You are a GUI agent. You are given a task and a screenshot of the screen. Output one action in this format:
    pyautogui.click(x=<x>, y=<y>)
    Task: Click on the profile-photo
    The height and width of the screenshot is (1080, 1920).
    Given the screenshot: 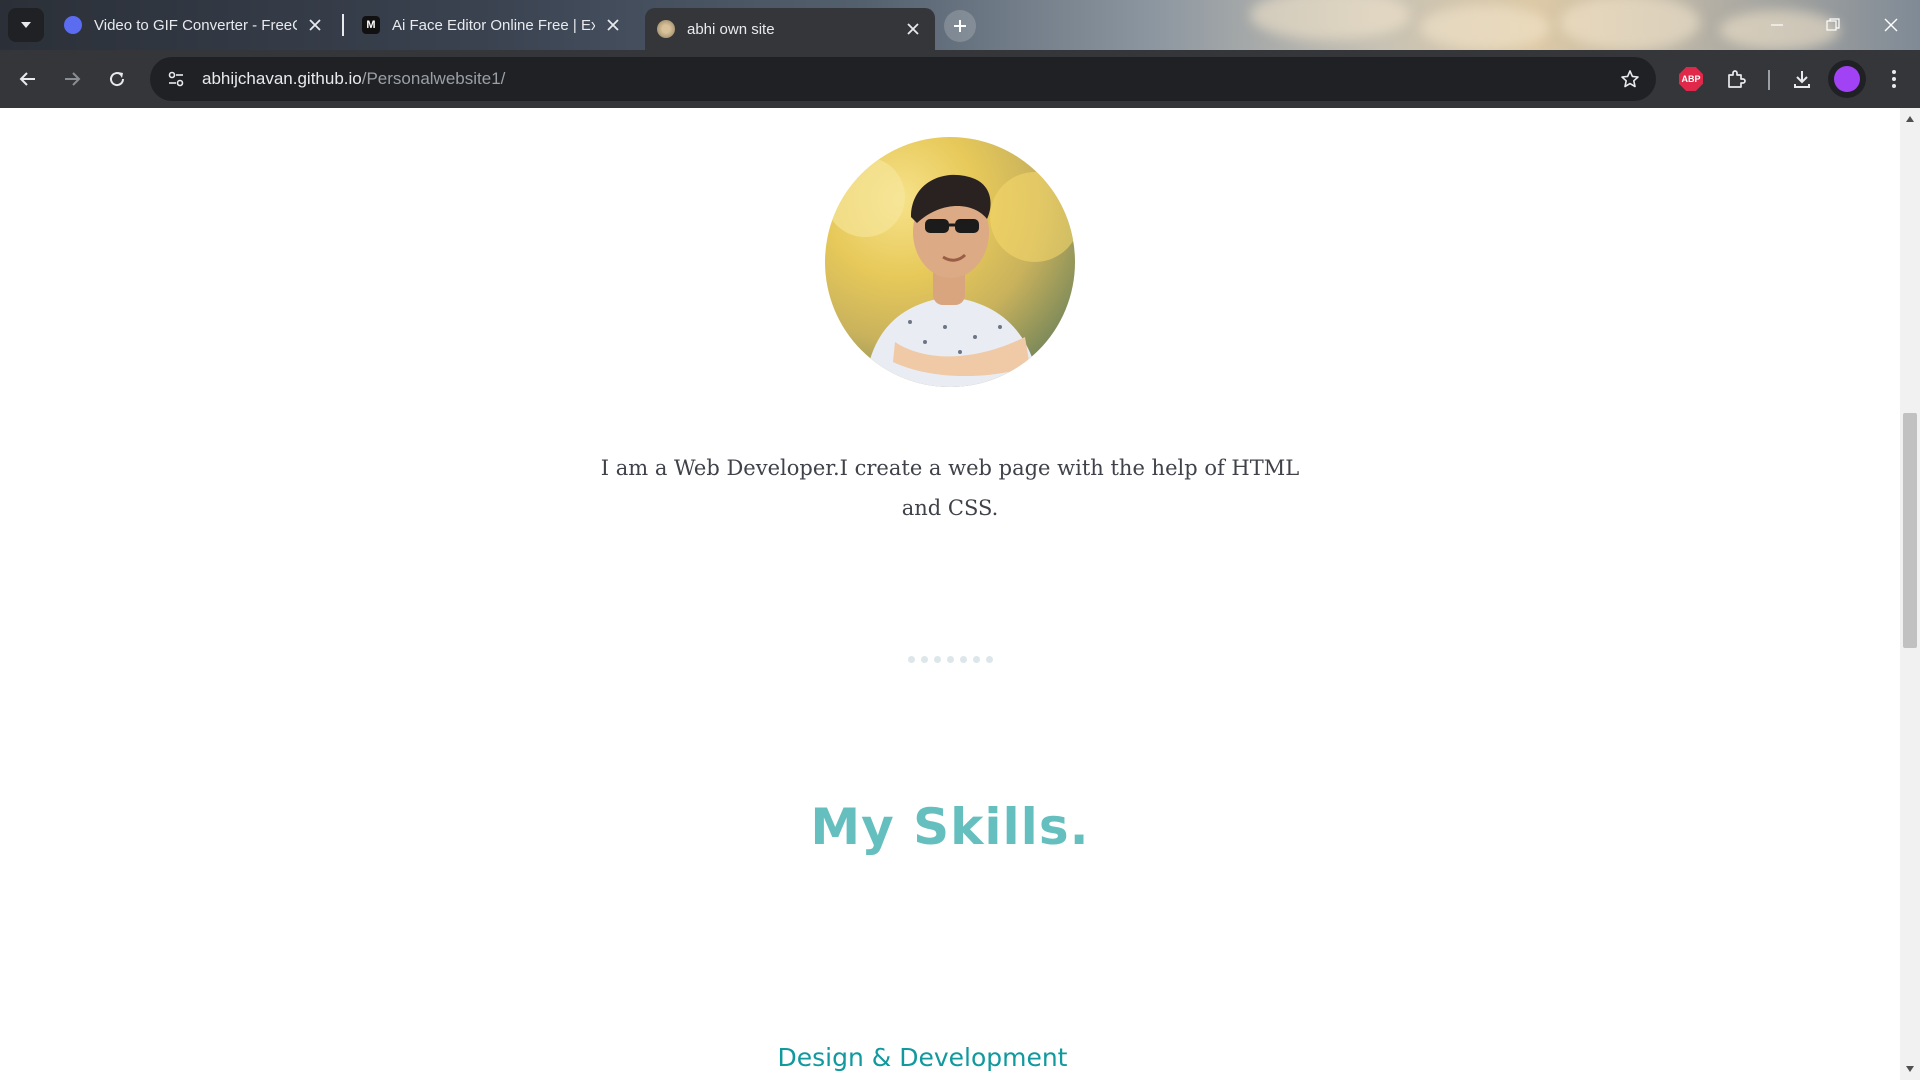 What is the action you would take?
    pyautogui.click(x=950, y=262)
    